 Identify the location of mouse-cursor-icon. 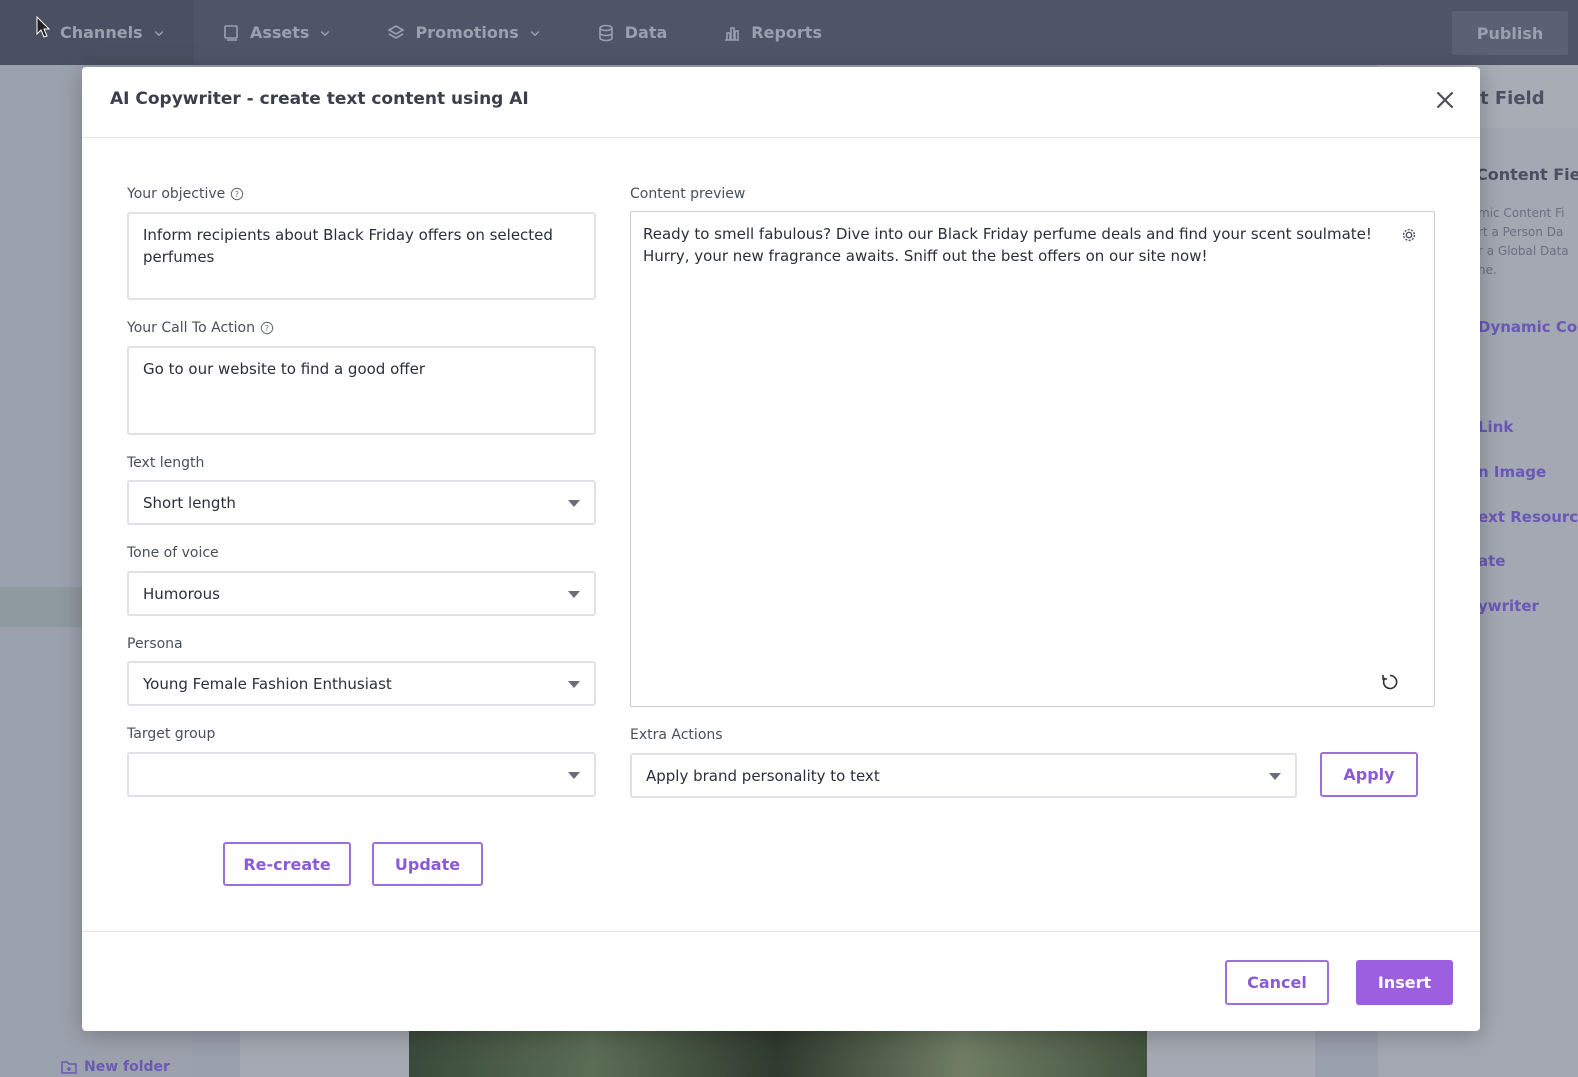
(43, 27).